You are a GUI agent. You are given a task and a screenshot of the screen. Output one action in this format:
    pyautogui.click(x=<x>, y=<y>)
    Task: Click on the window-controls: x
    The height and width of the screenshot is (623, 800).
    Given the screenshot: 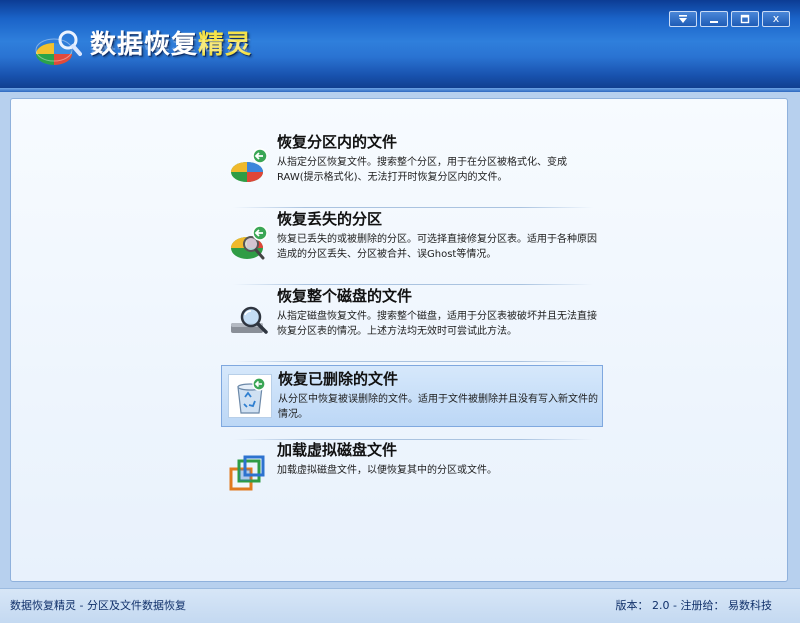 What is the action you would take?
    pyautogui.click(x=729, y=19)
    